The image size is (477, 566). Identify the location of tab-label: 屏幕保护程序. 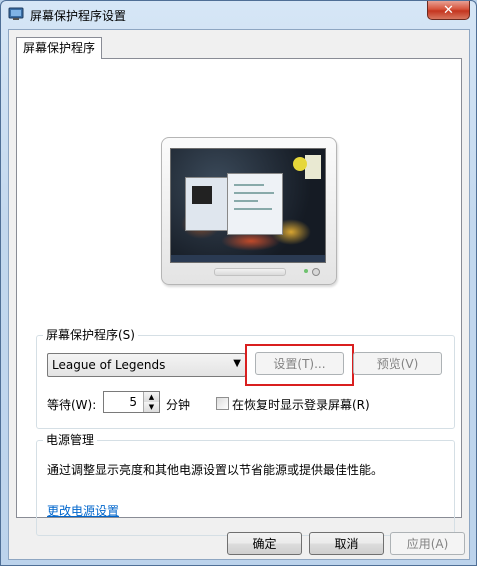
(59, 48).